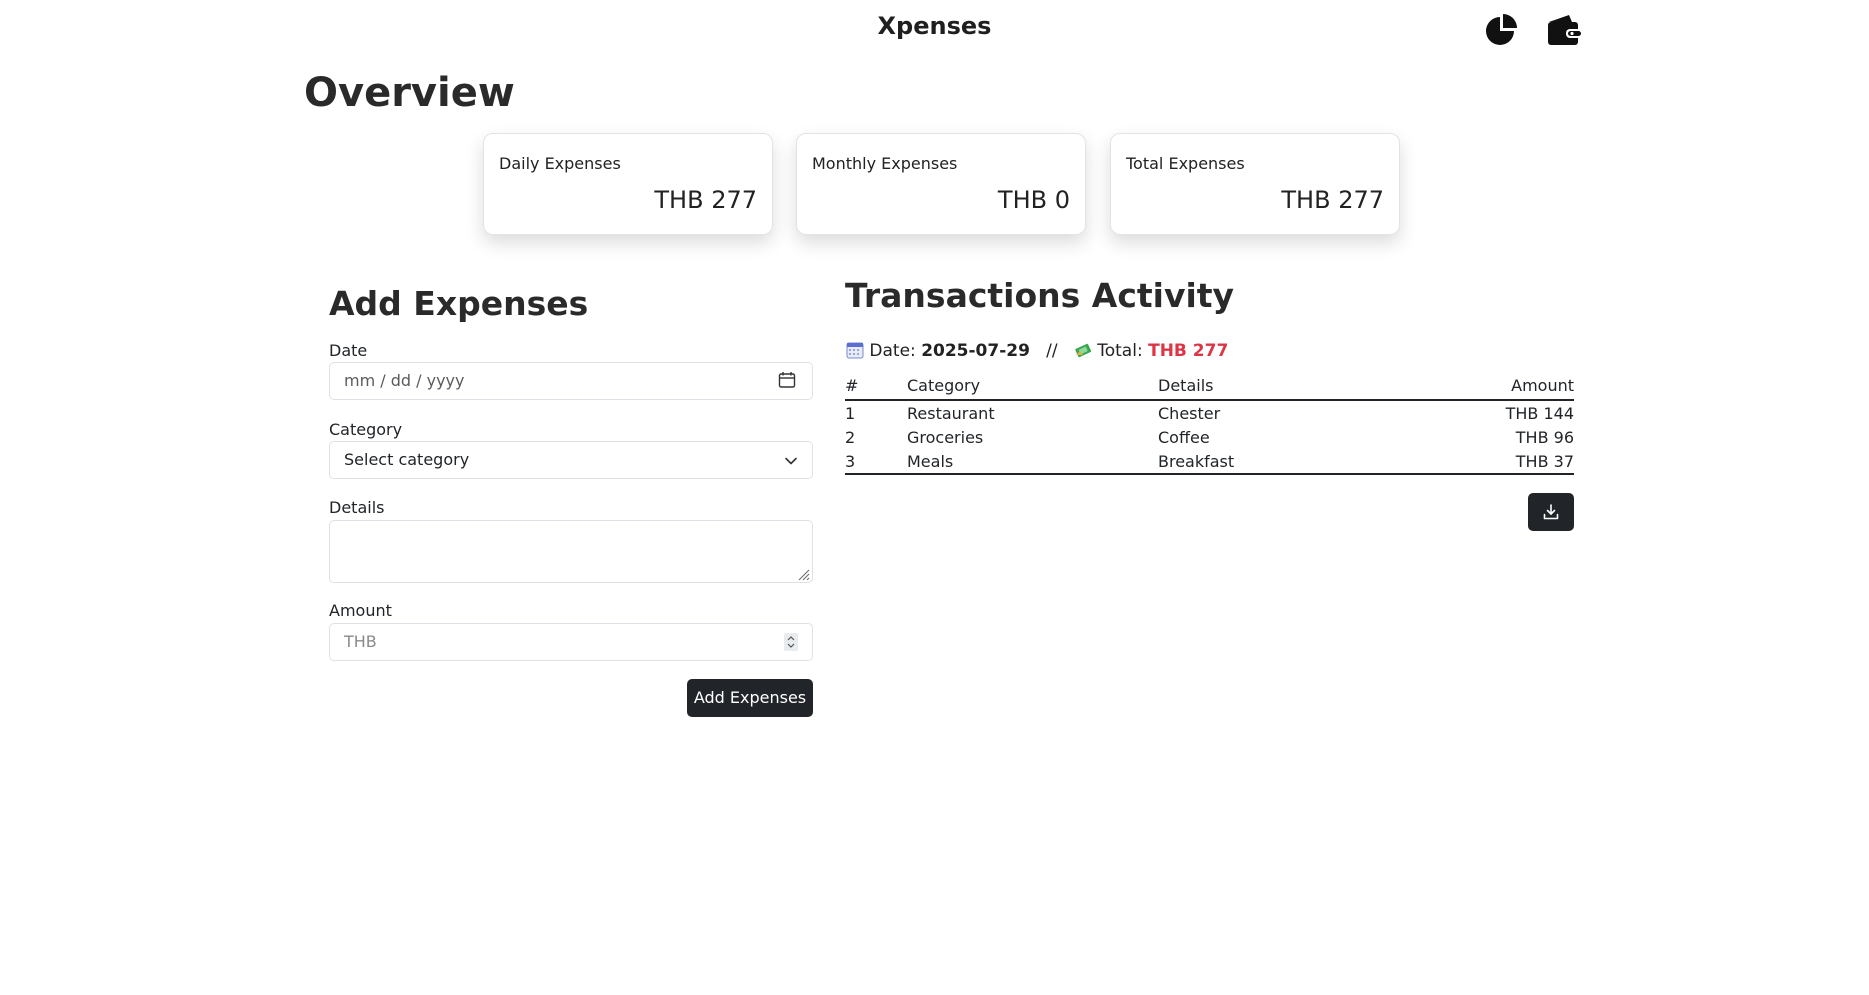  Describe the element at coordinates (892, 351) in the screenshot. I see `date-summary-label: Date:` at that location.